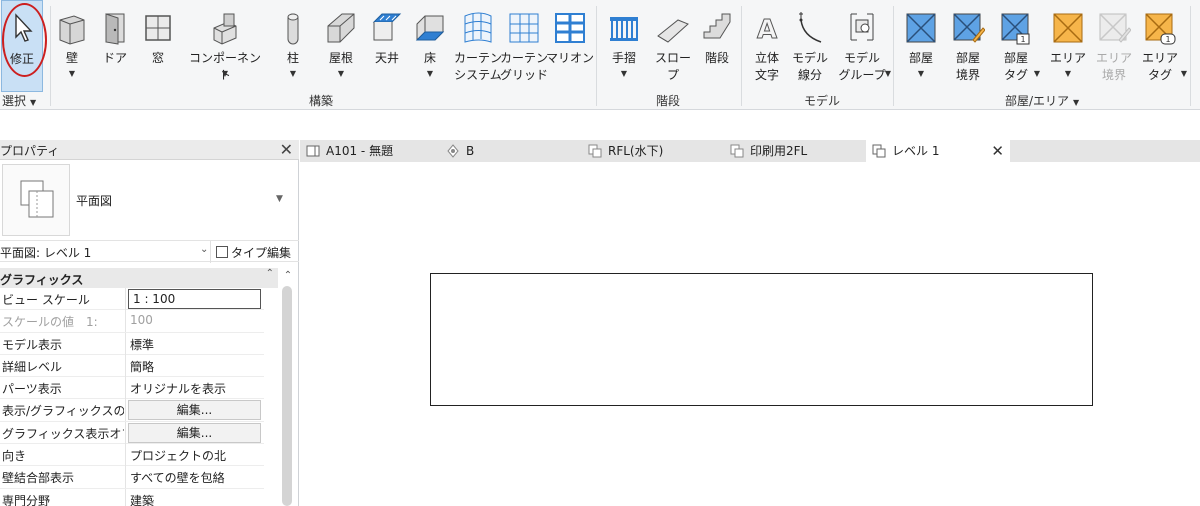 The image size is (1200, 506). I want to click on component-button: コンポーネント ▼, so click(225, 46).